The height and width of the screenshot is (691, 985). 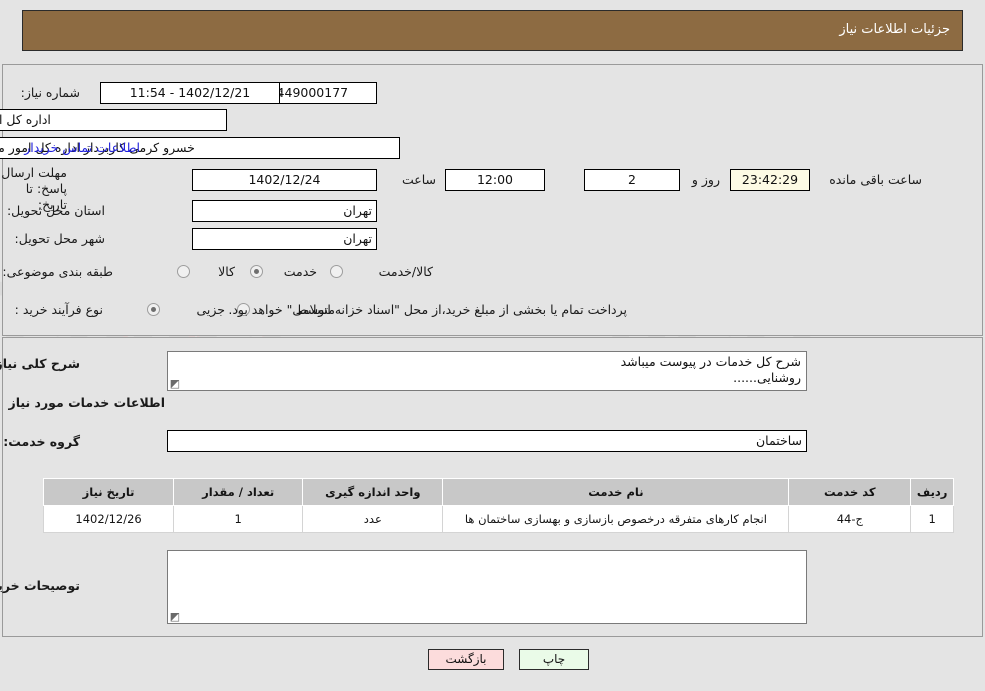 What do you see at coordinates (87, 402) in the screenshot?
I see `services-section-title: اطلاعات خدمات مورد نیاز` at bounding box center [87, 402].